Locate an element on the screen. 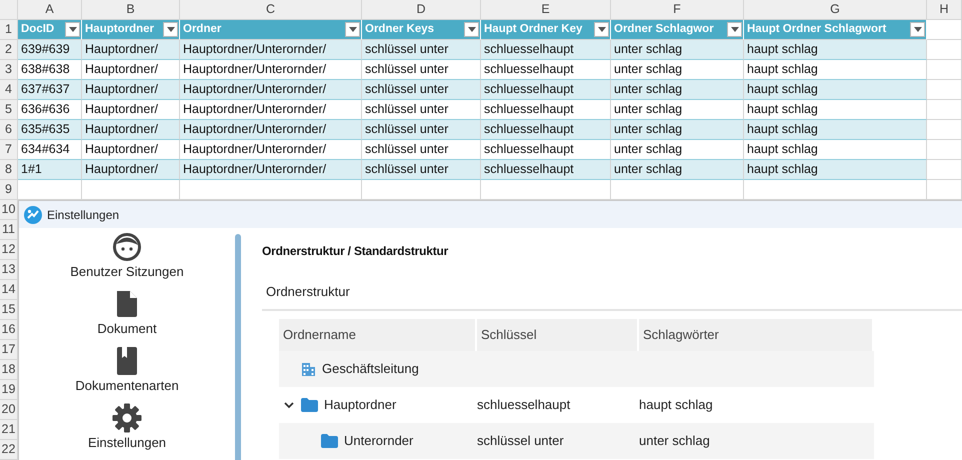 Image resolution: width=962 pixels, height=460 pixels. column-header: G is located at coordinates (835, 10).